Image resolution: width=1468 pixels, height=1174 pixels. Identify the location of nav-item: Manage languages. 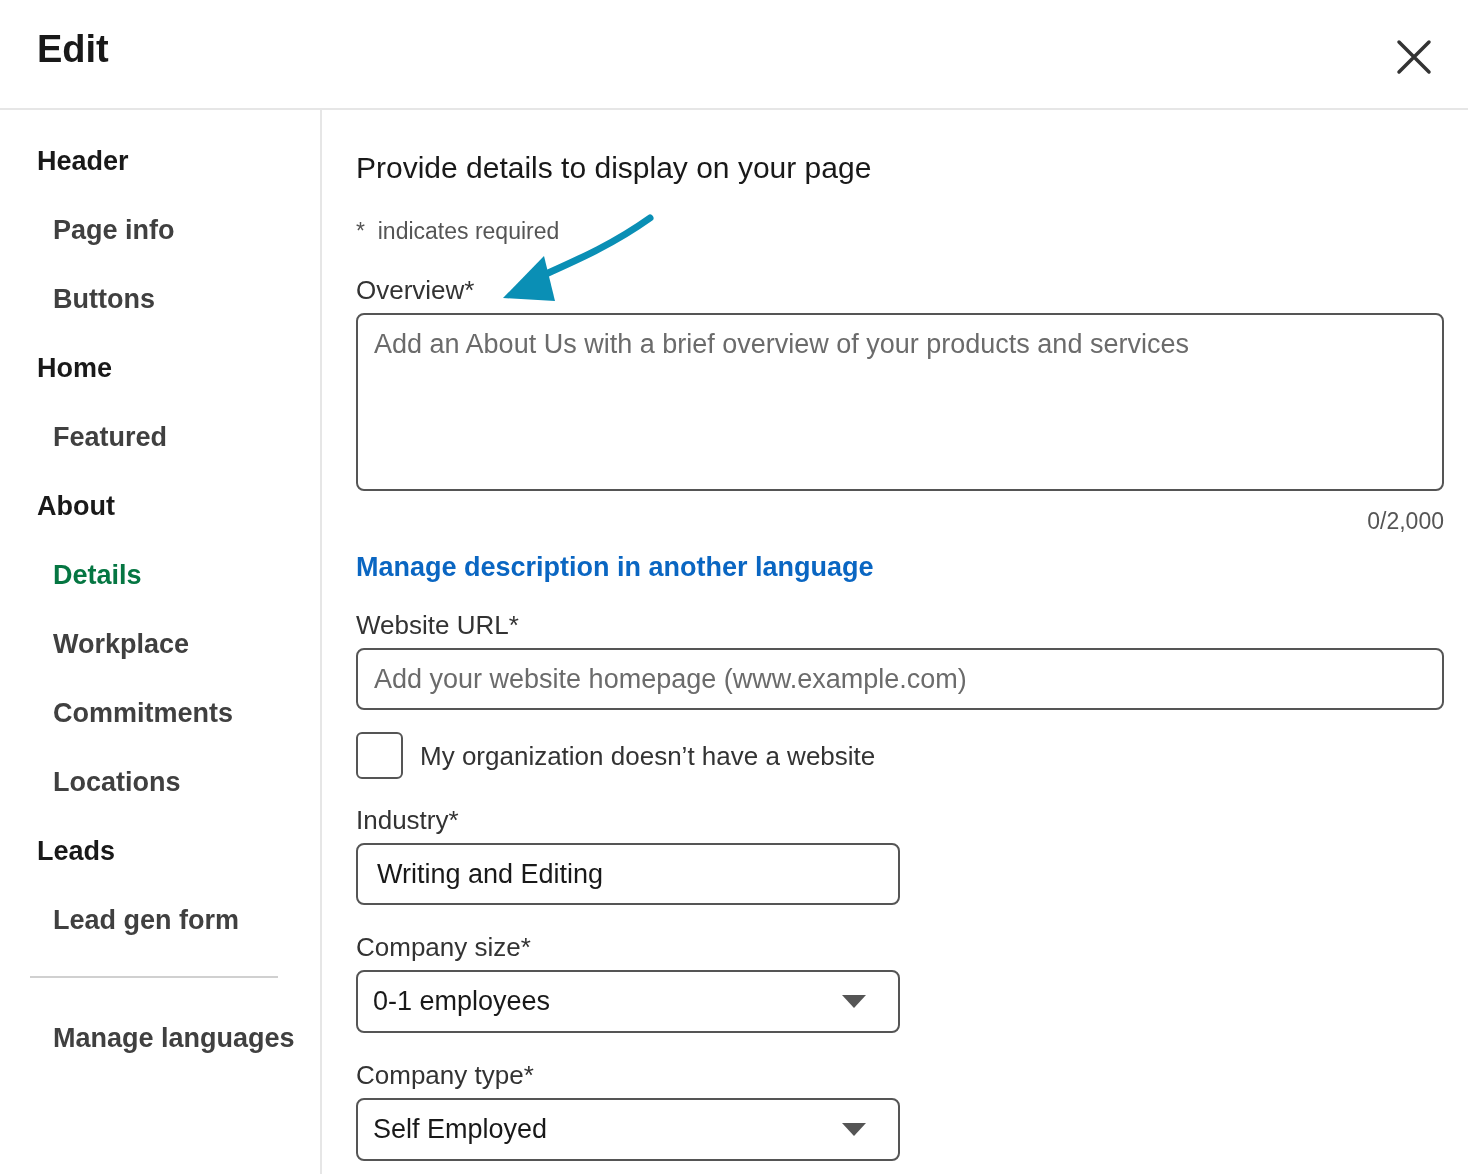
(174, 1038).